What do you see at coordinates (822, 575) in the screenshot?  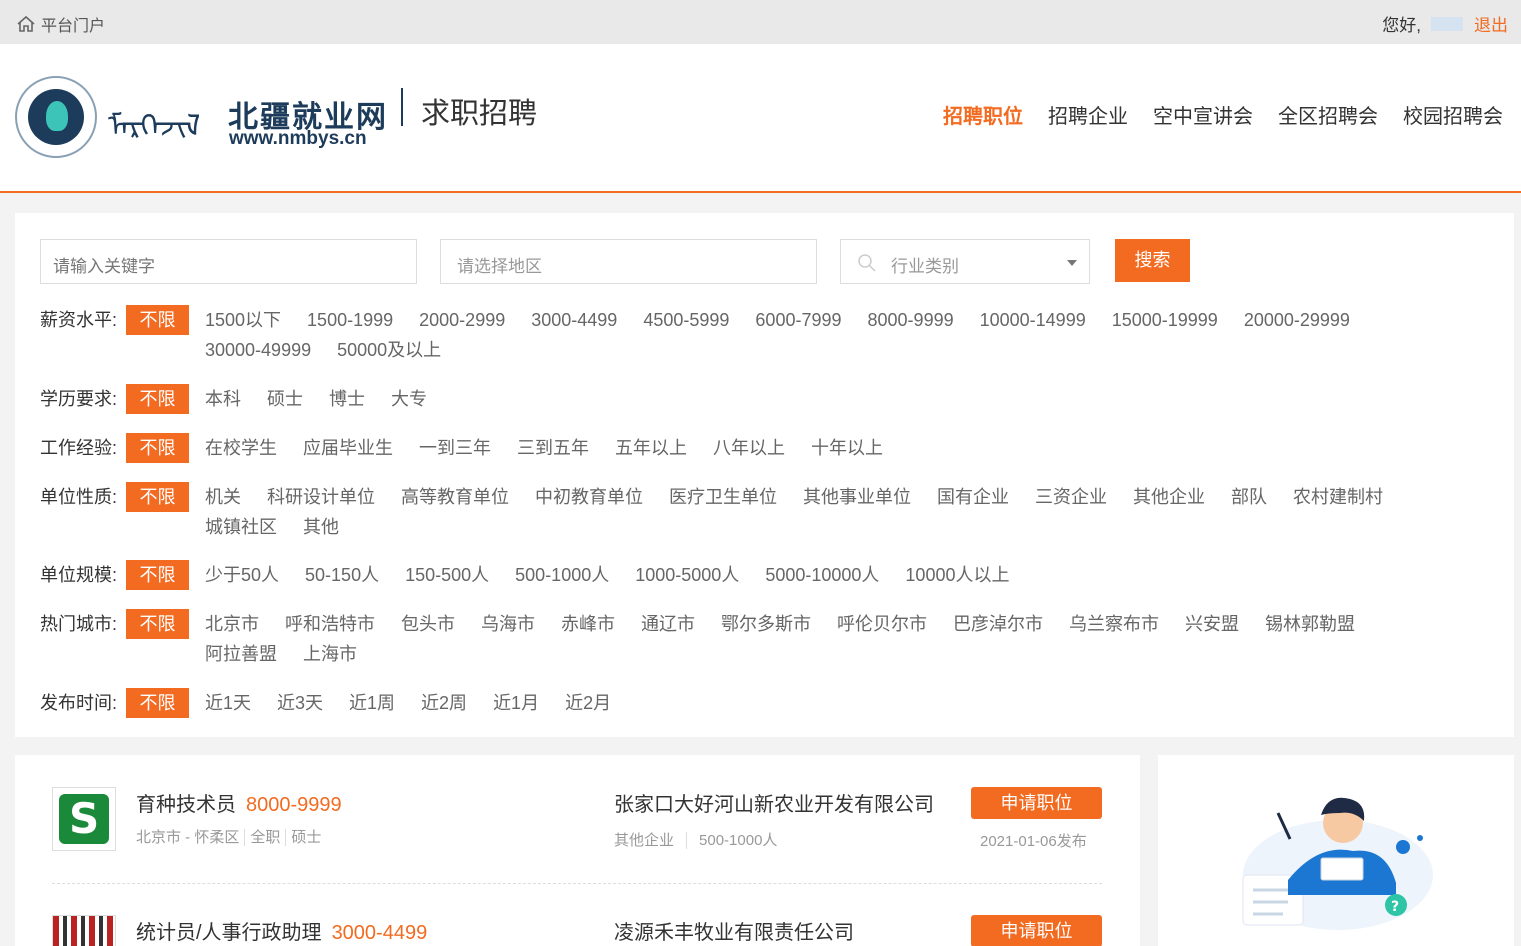 I see `filter-option: 5000-10000人` at bounding box center [822, 575].